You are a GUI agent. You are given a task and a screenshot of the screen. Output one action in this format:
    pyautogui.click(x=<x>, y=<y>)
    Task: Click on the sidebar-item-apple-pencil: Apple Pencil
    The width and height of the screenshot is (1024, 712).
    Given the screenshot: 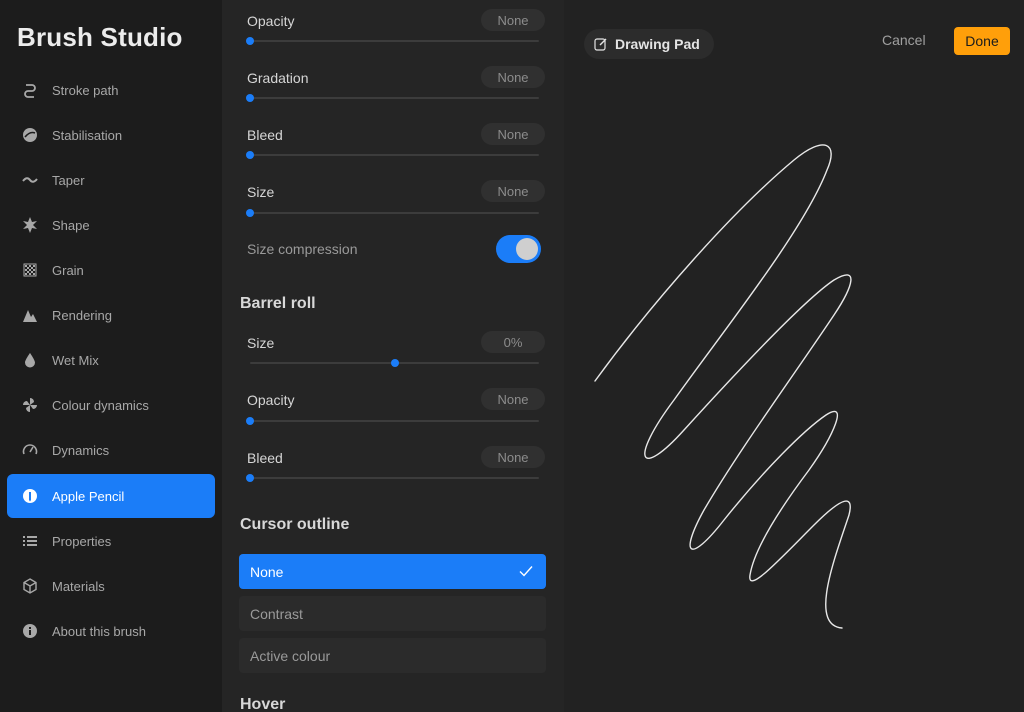 What is the action you would take?
    pyautogui.click(x=111, y=496)
    